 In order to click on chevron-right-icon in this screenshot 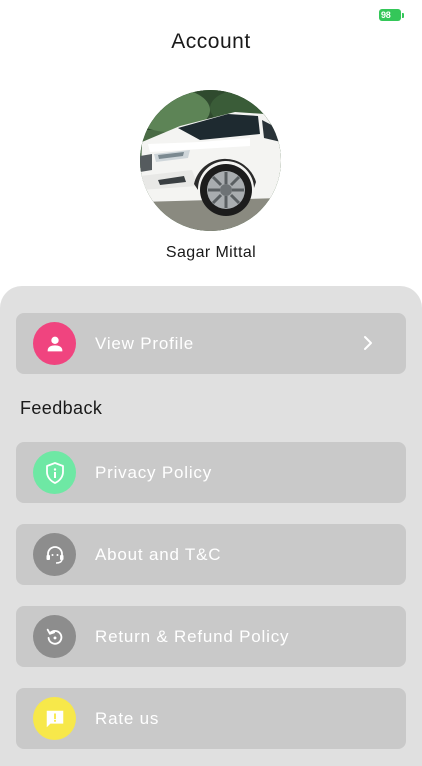, I will do `click(368, 343)`.